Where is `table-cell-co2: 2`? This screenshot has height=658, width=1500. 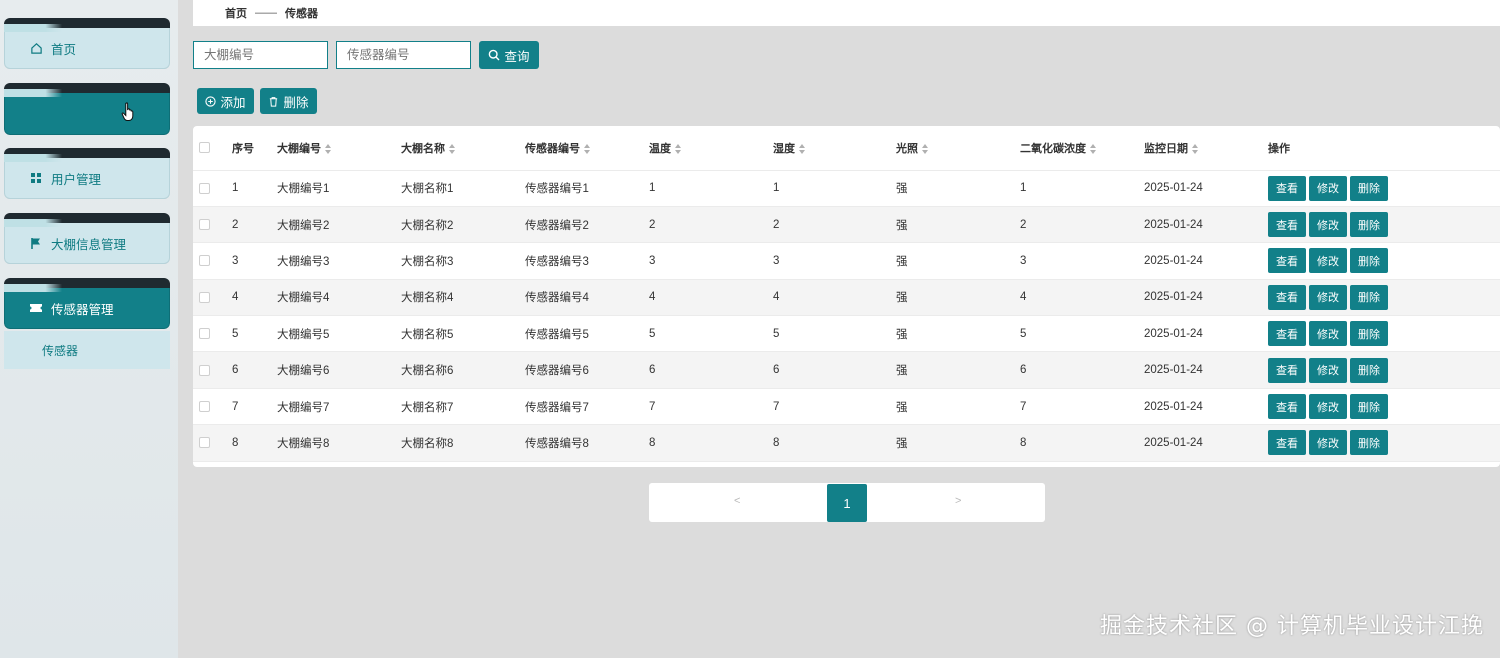 table-cell-co2: 2 is located at coordinates (1082, 225).